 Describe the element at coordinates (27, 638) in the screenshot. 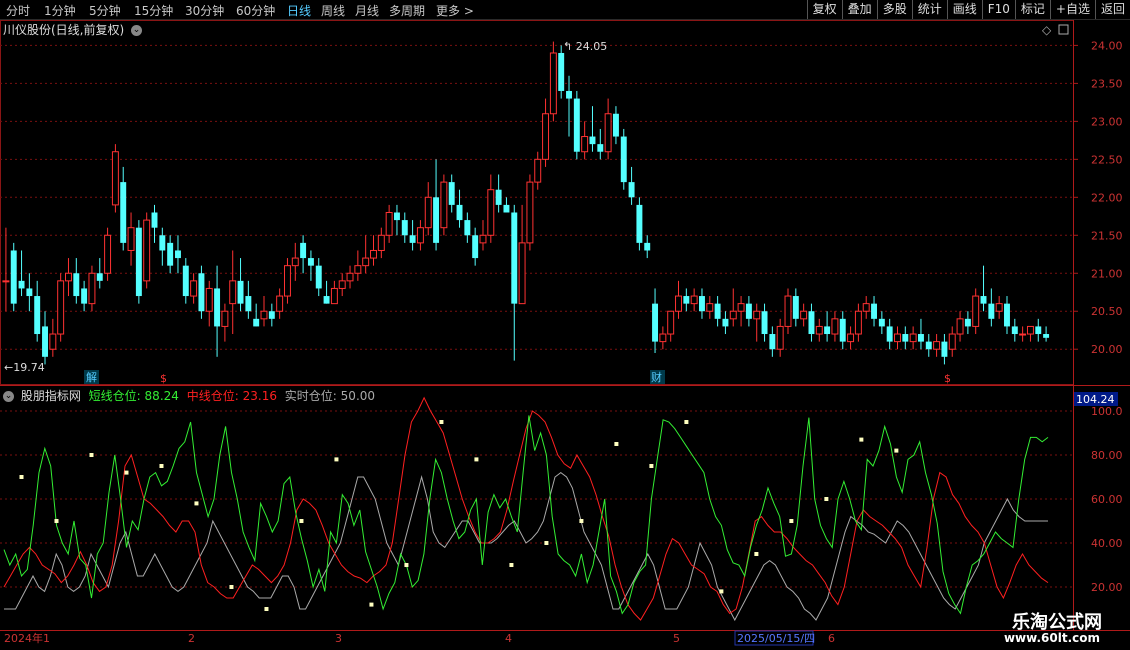

I see `date-label: 2024年1` at that location.